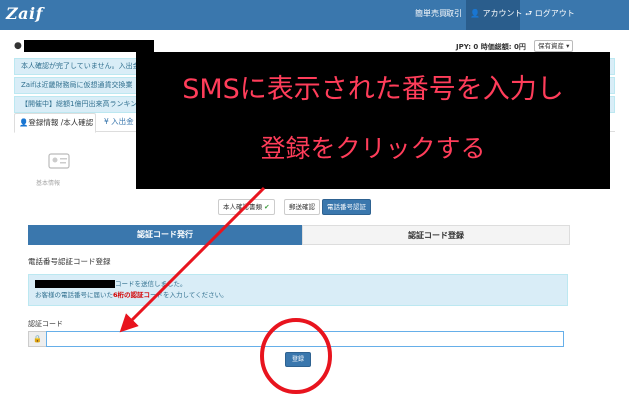 The image size is (629, 400). What do you see at coordinates (436, 235) in the screenshot?
I see `tab-register-code: 認証コード登録` at bounding box center [436, 235].